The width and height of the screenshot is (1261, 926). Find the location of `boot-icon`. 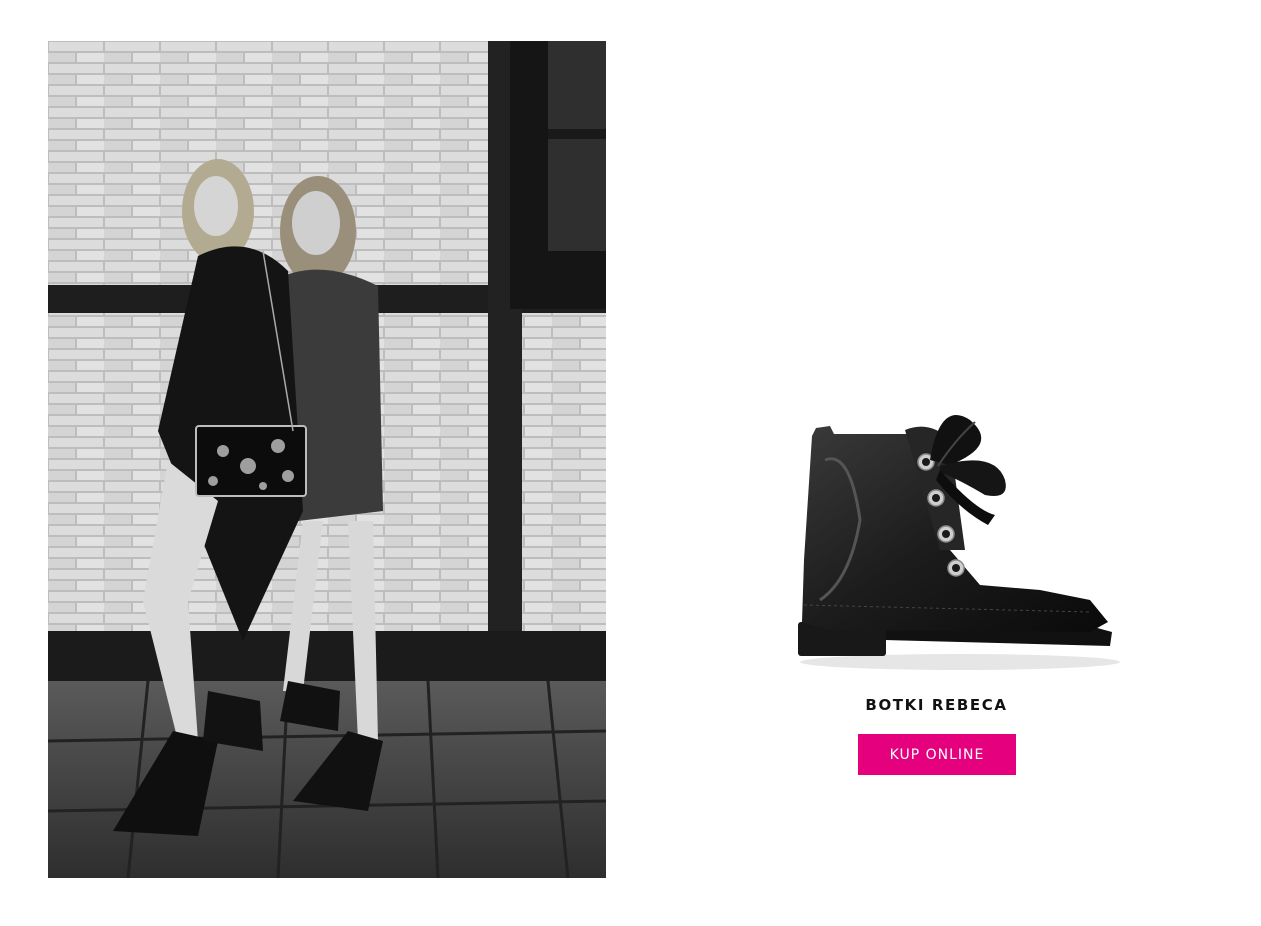

boot-icon is located at coordinates (959, 542).